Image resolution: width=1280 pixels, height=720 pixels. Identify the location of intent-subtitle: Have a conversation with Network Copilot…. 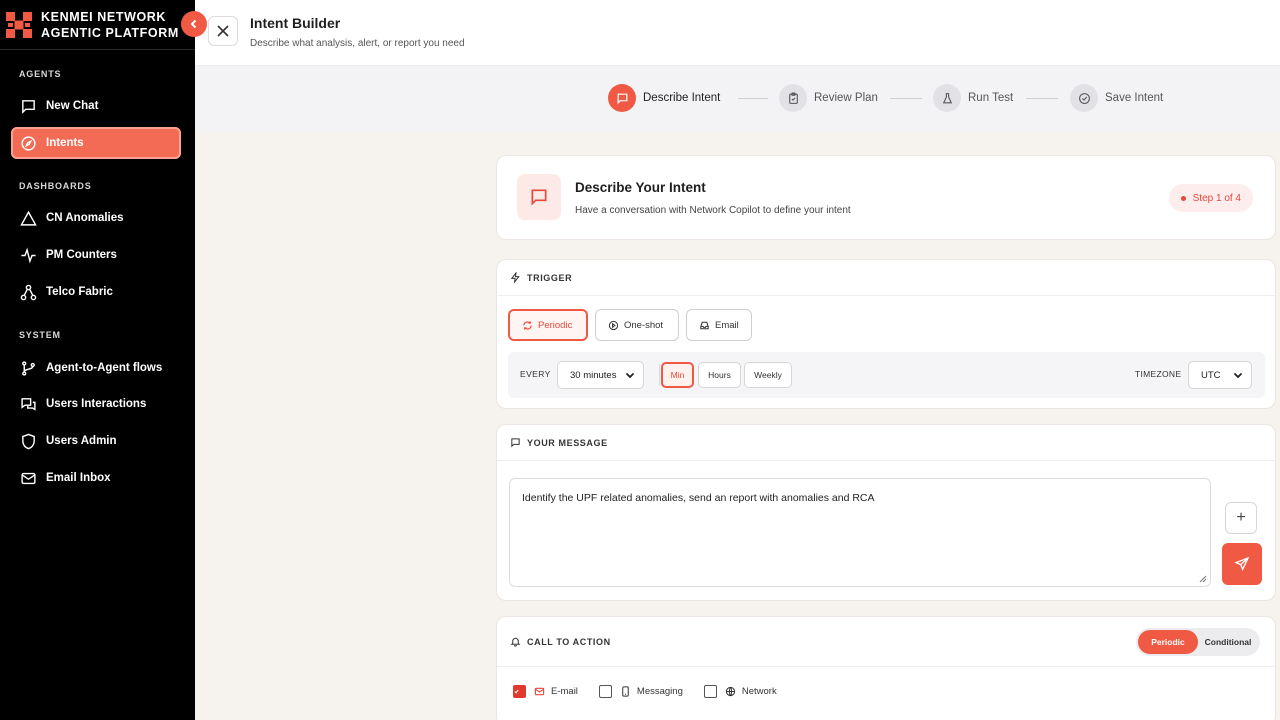
(713, 210).